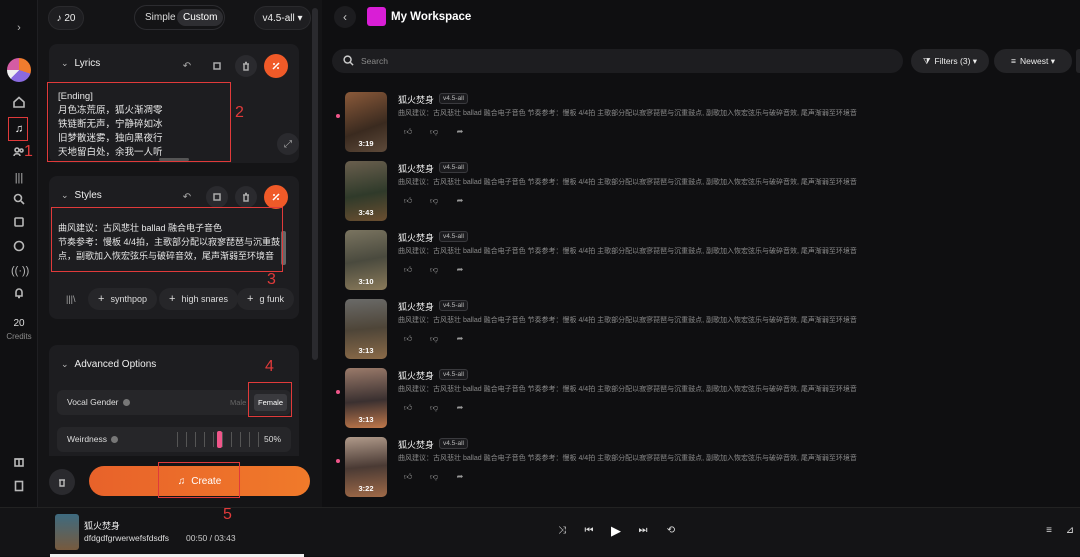  Describe the element at coordinates (66, 18) in the screenshot. I see `credits-badge: ♪ 20` at that location.